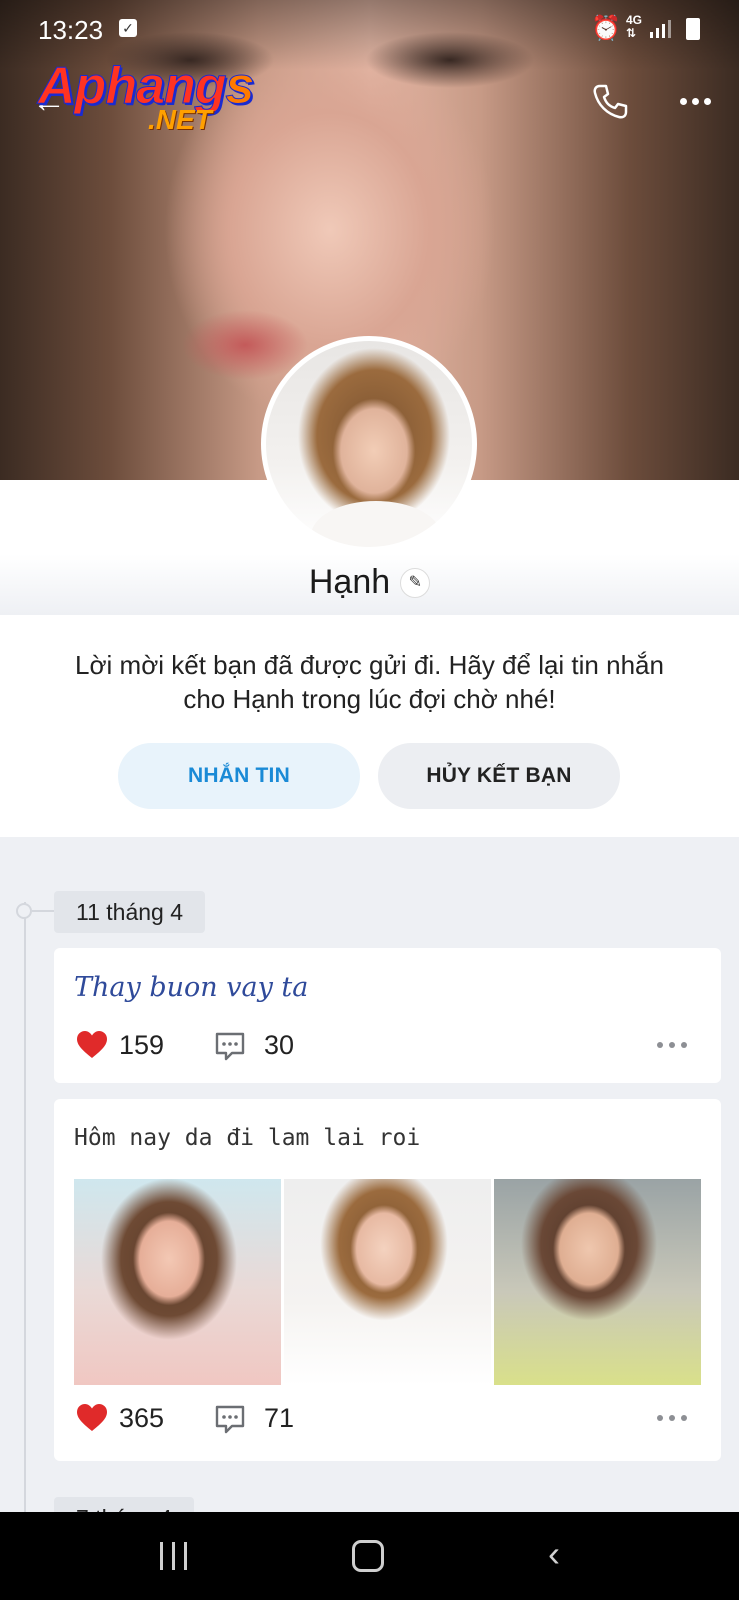 The height and width of the screenshot is (1600, 739). What do you see at coordinates (415, 582) in the screenshot?
I see `edit-icon: ✎` at bounding box center [415, 582].